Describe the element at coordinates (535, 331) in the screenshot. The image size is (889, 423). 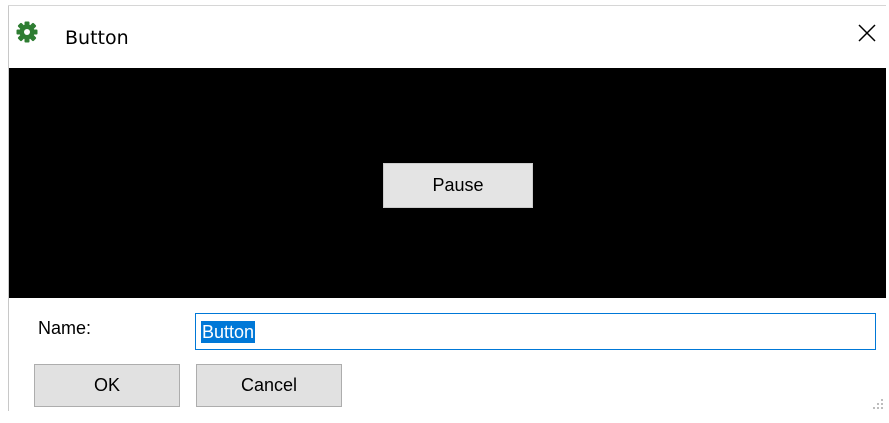
I see `name-input: Button` at that location.